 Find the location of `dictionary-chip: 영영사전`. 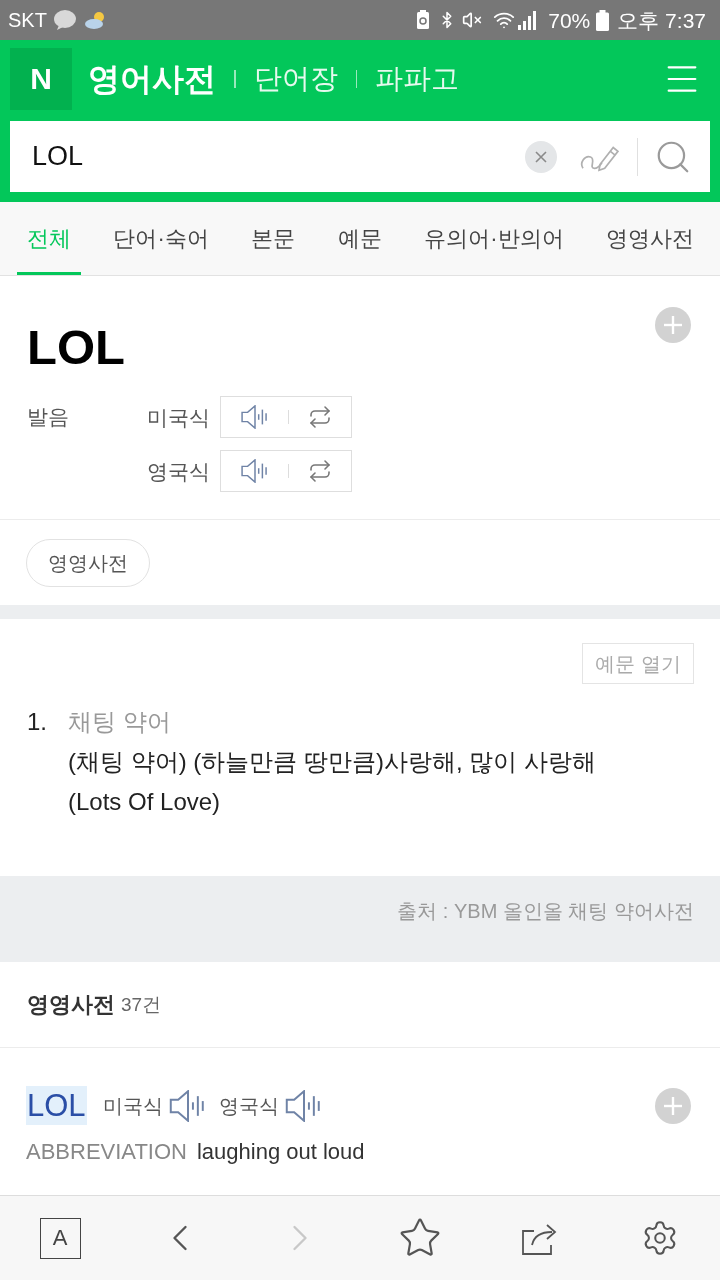

dictionary-chip: 영영사전 is located at coordinates (88, 563).